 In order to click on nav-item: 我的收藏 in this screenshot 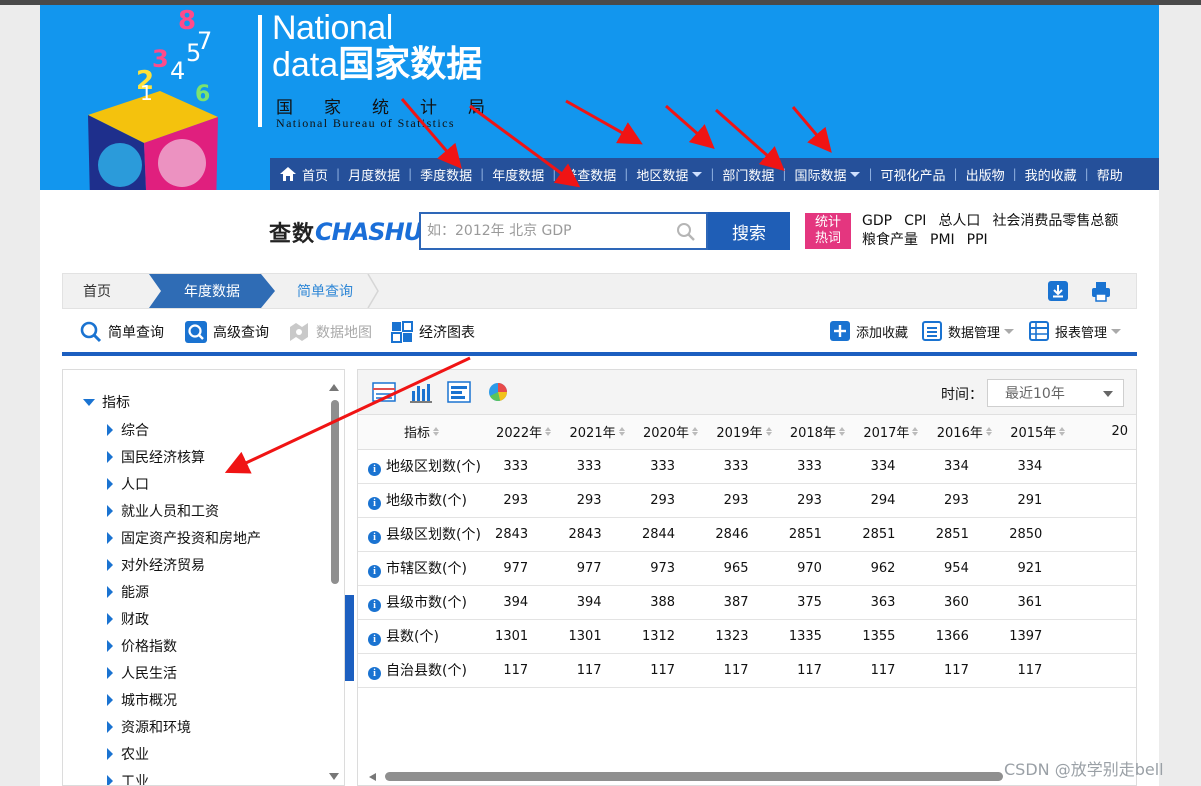, I will do `click(1051, 174)`.